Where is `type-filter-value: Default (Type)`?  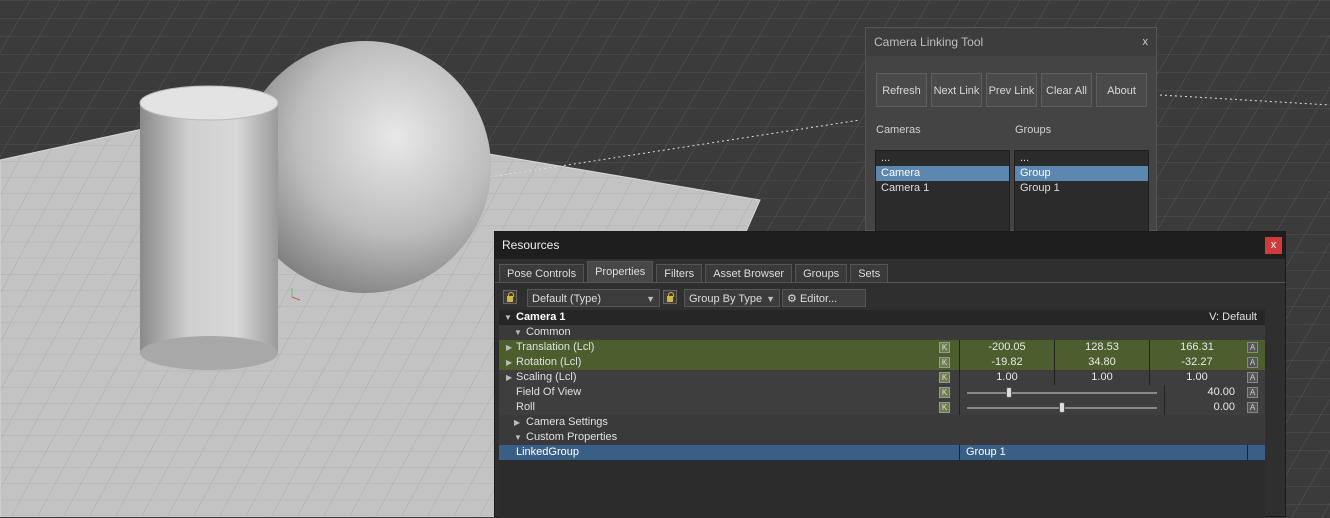
type-filter-value: Default (Type) is located at coordinates (567, 299).